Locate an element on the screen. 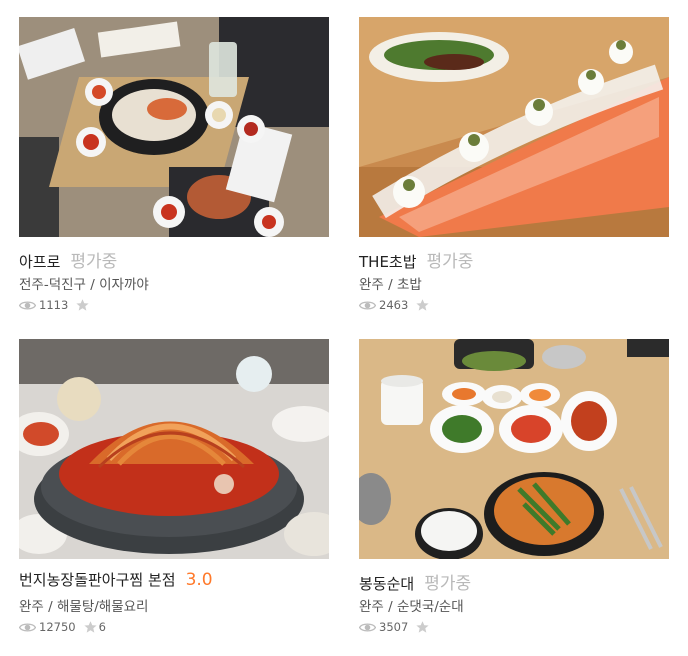 This screenshot has width=688, height=656. restaurant-name: THE초밥 is located at coordinates (388, 261).